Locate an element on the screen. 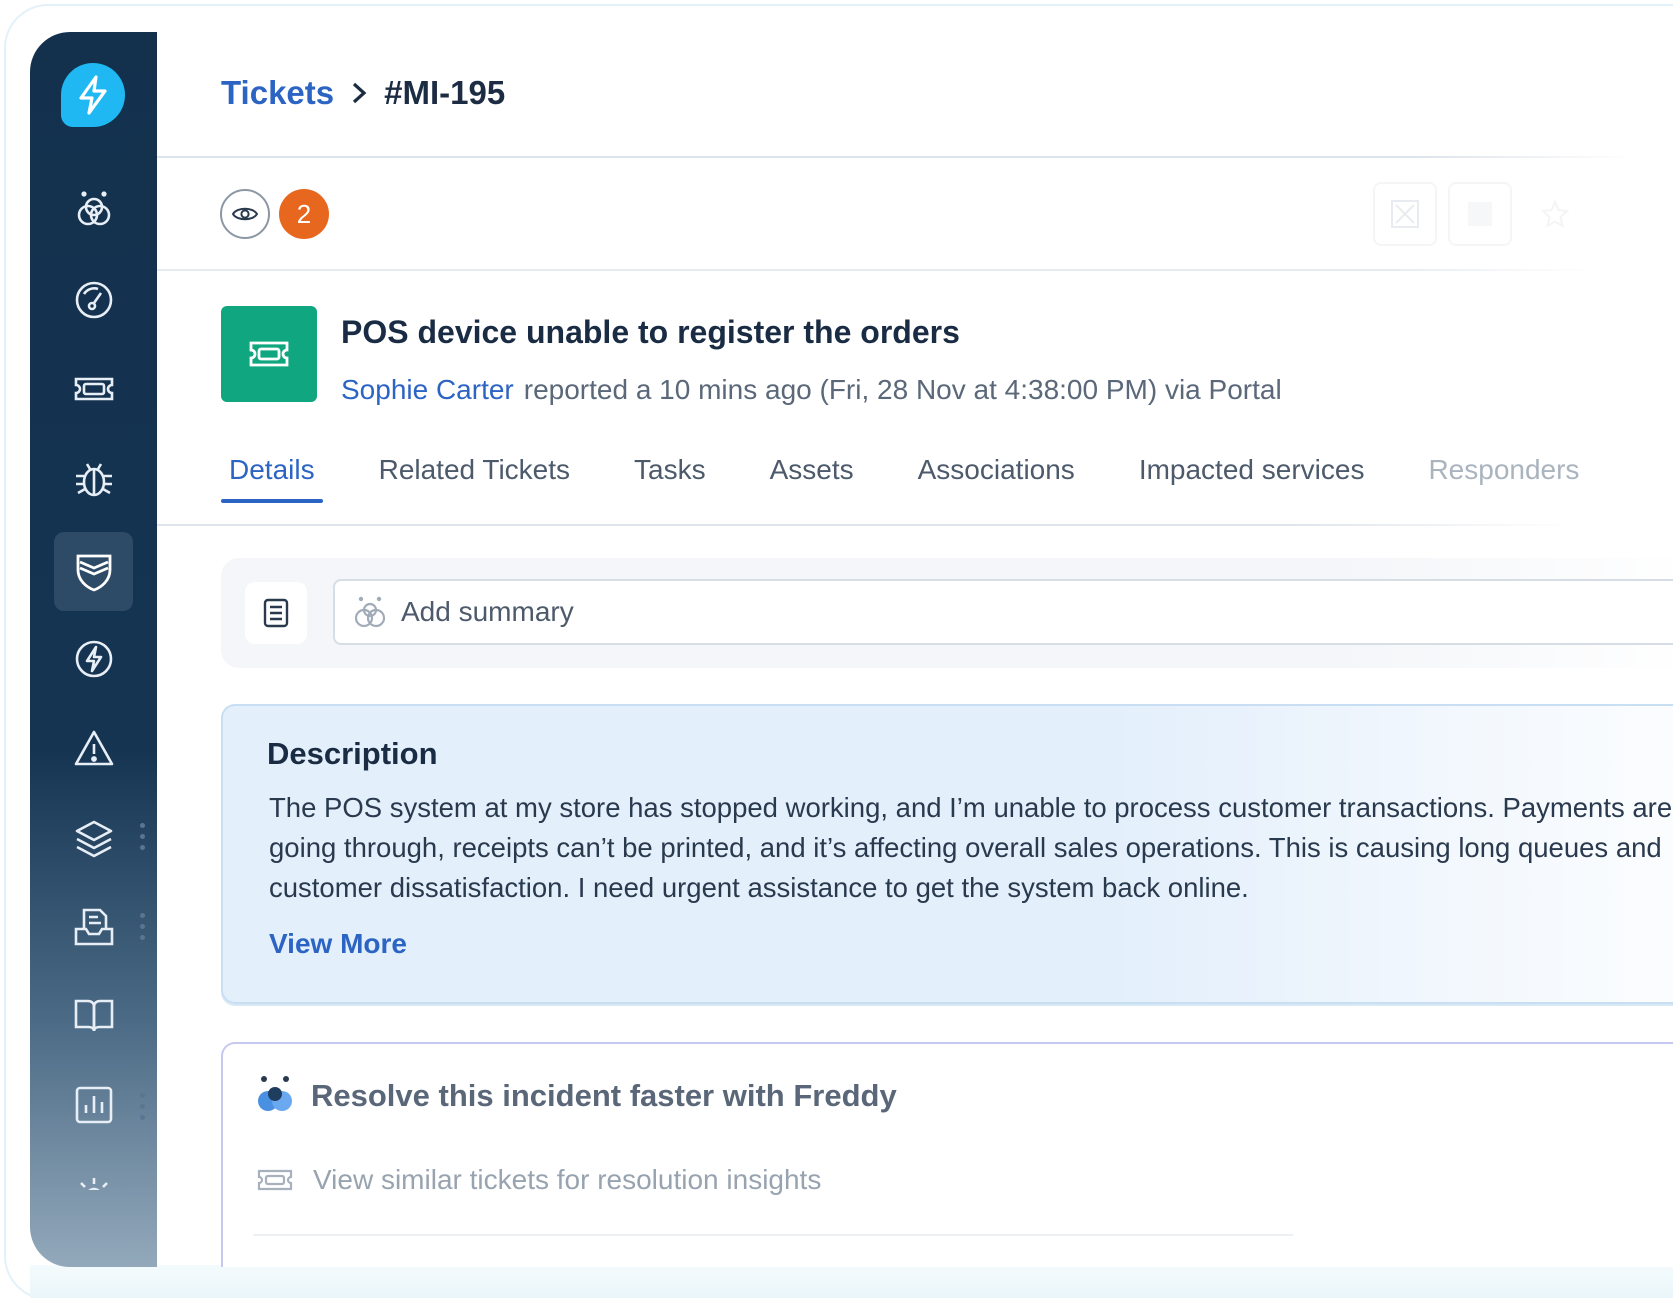 This screenshot has width=1673, height=1298. eye-icon is located at coordinates (245, 214).